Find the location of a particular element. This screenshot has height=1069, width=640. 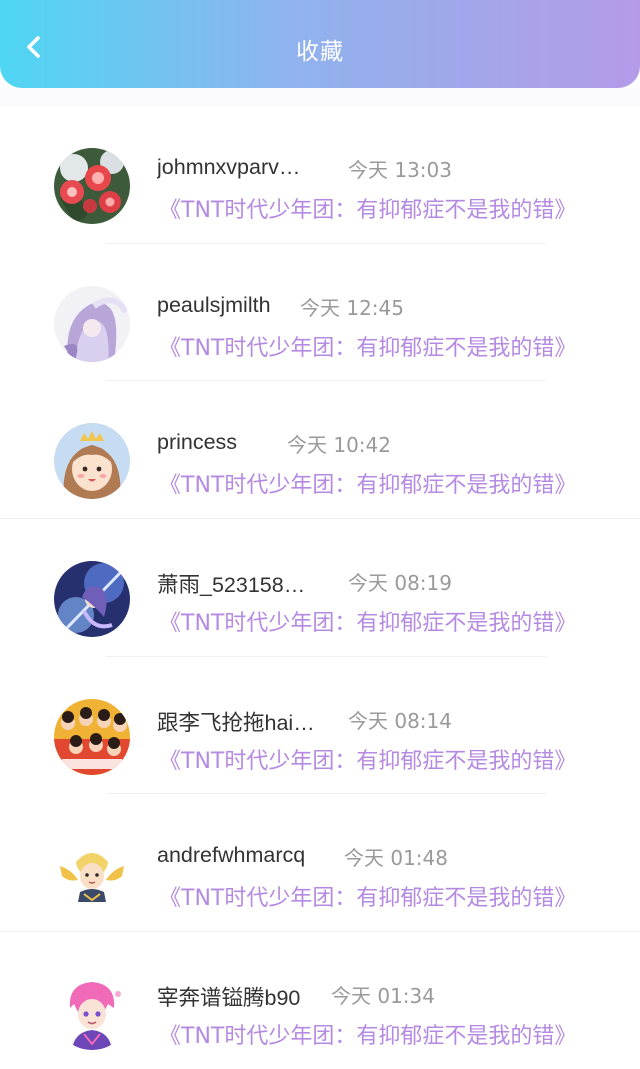

user-name: peaulsjmilth is located at coordinates (214, 304).